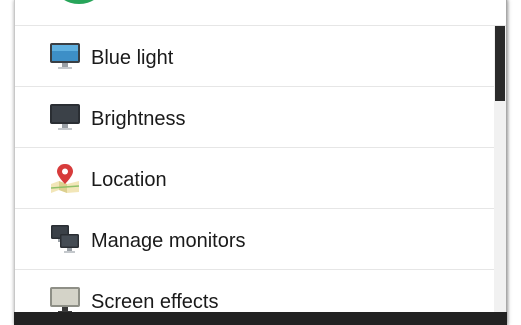 The width and height of the screenshot is (521, 325). Describe the element at coordinates (500, 63) in the screenshot. I see `scrollbar-thumb` at that location.